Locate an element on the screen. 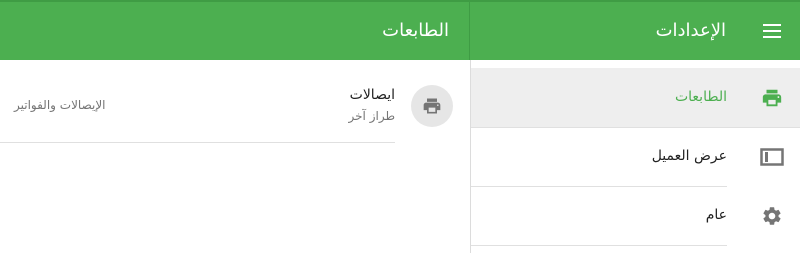  display-icon is located at coordinates (771, 156).